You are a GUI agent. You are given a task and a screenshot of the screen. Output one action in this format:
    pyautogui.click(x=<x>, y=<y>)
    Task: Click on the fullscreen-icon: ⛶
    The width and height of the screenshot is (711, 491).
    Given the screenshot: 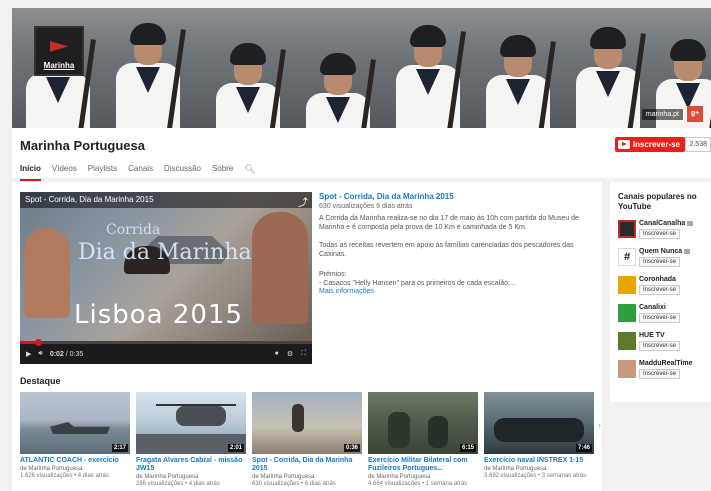 What is the action you would take?
    pyautogui.click(x=303, y=354)
    